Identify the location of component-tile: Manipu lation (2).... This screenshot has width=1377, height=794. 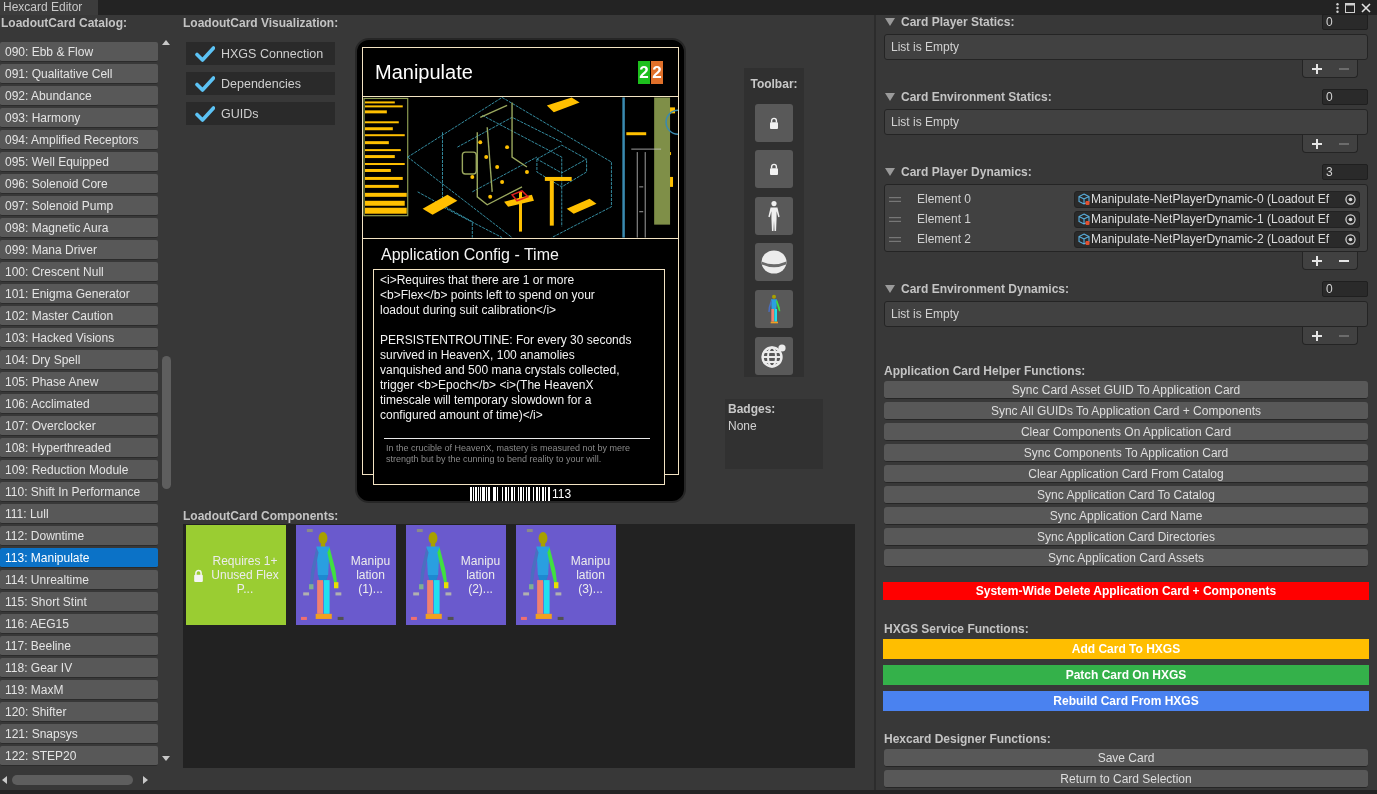
(456, 575).